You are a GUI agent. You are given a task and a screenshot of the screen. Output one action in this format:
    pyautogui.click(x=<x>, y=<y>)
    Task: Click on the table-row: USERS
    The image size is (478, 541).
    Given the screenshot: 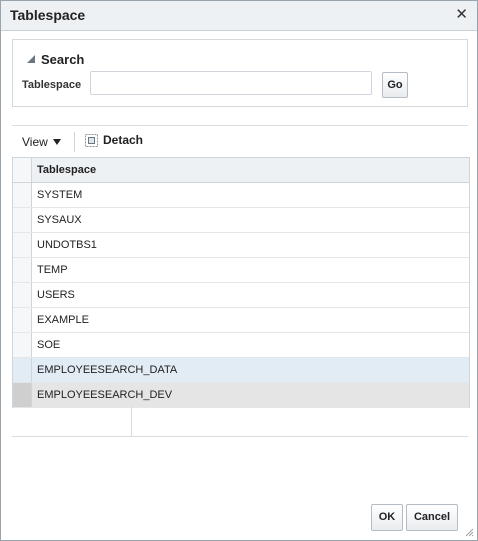 What is the action you would take?
    pyautogui.click(x=241, y=295)
    